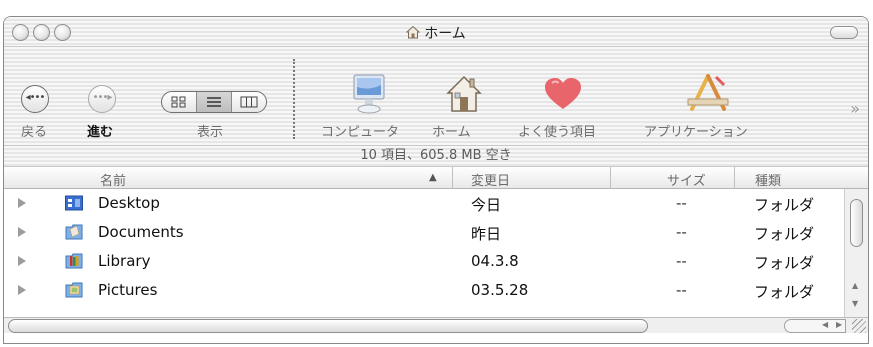 This screenshot has width=873, height=347. I want to click on pictures-folder-icon, so click(74, 290).